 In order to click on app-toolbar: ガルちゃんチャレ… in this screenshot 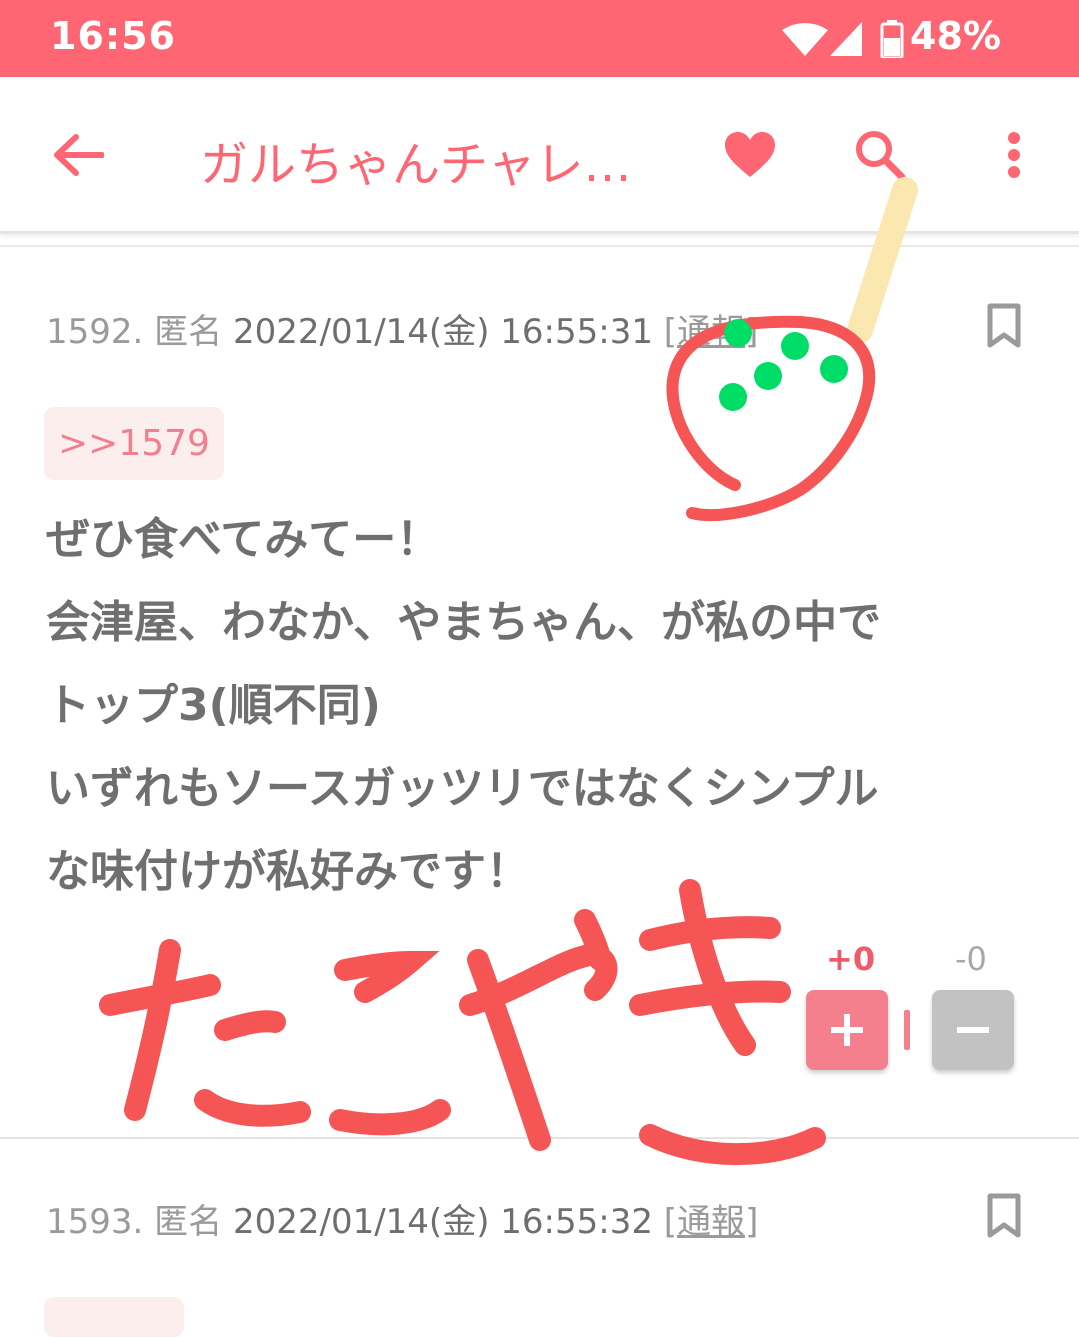, I will do `click(539, 155)`.